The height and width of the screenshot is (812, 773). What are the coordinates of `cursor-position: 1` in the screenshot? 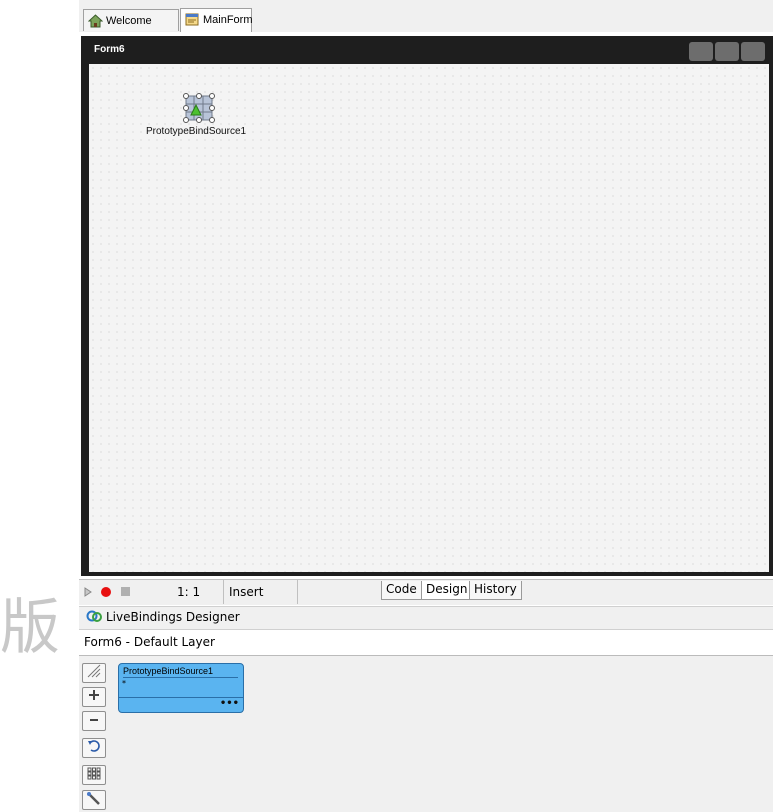 It's located at (189, 592).